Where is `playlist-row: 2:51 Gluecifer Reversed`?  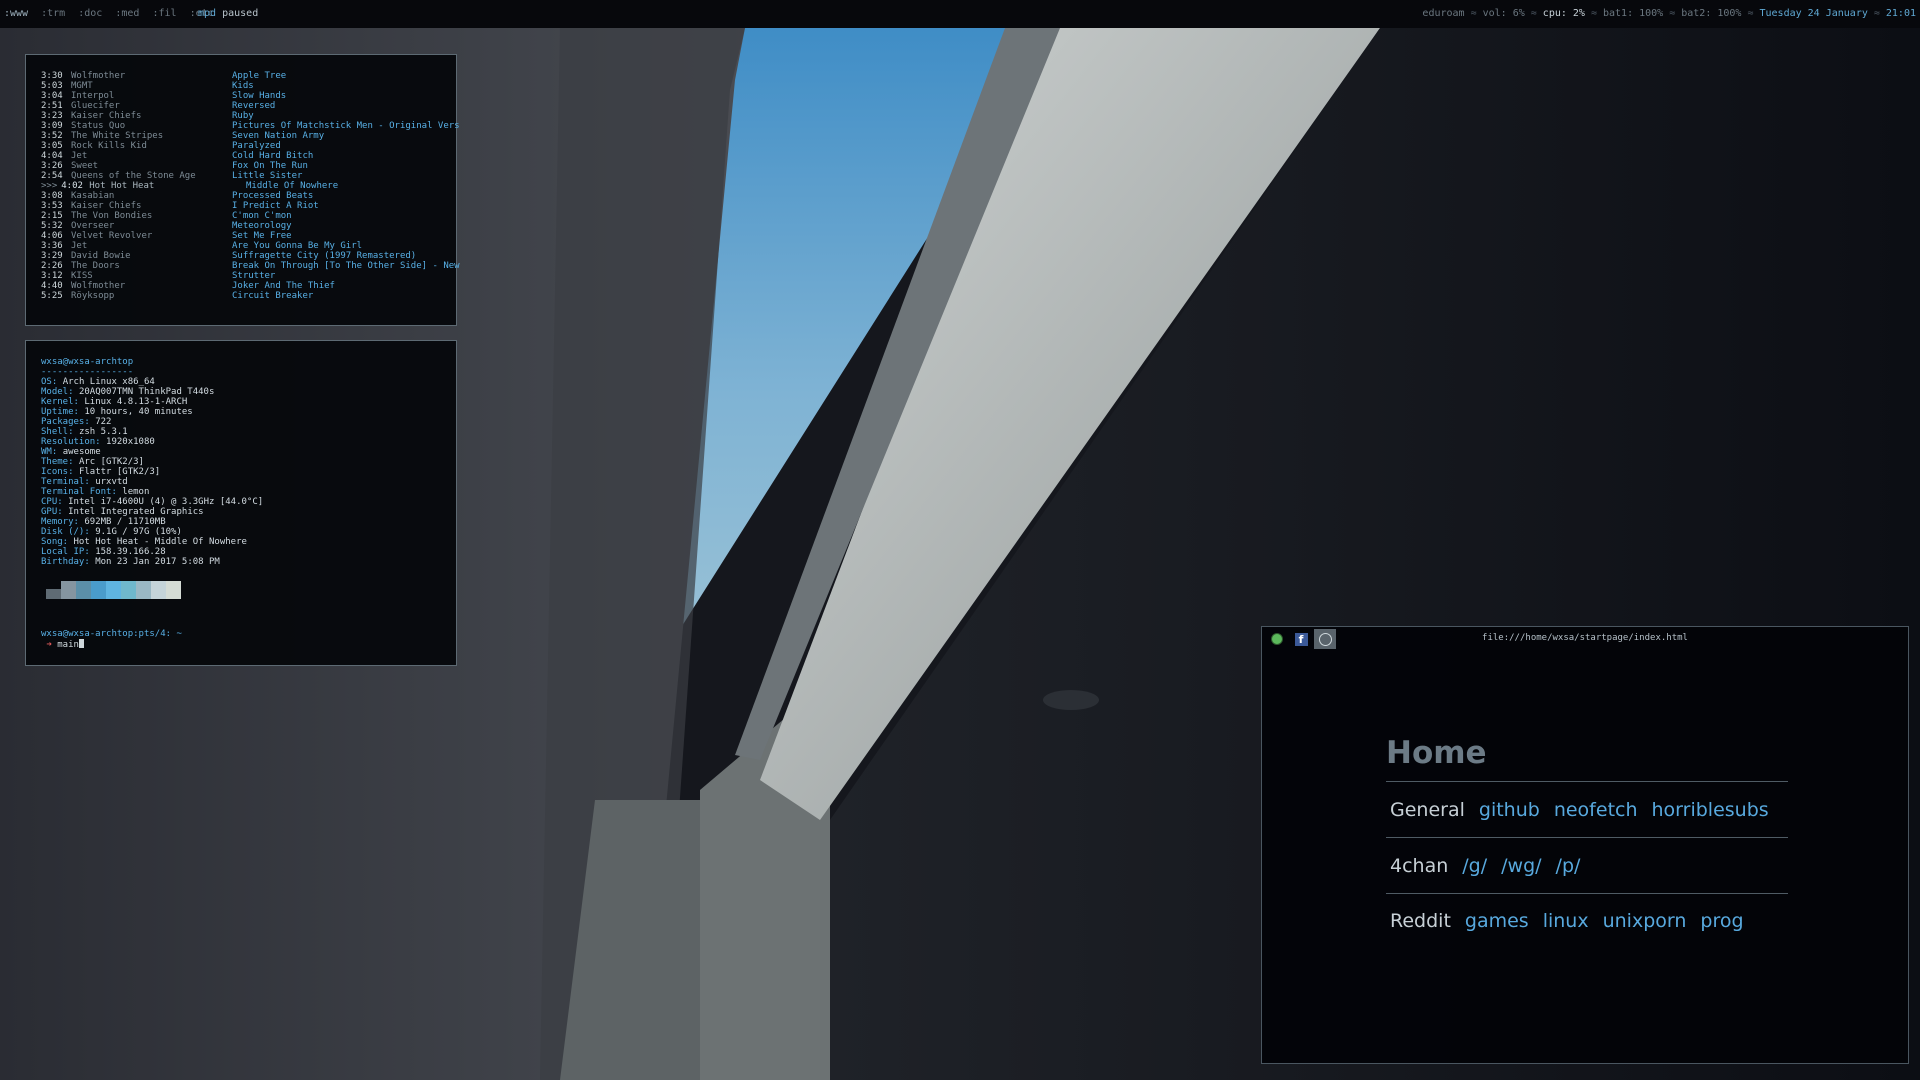 playlist-row: 2:51 Gluecifer Reversed is located at coordinates (248, 106).